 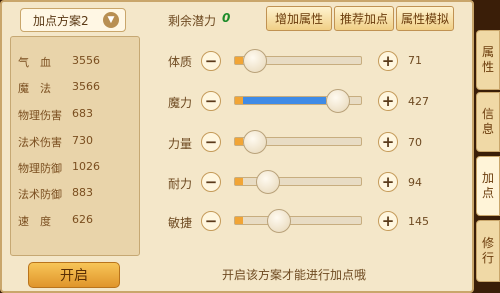 I want to click on stat-label: 物理防御, so click(x=40, y=168).